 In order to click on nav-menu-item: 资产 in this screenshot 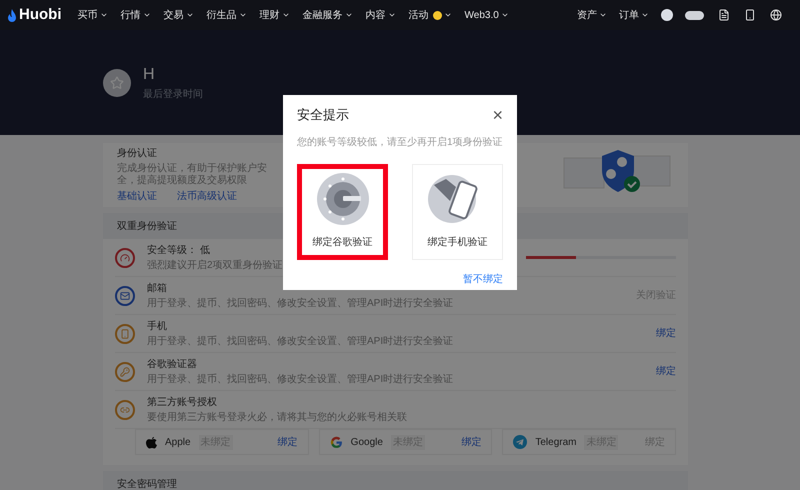, I will do `click(592, 15)`.